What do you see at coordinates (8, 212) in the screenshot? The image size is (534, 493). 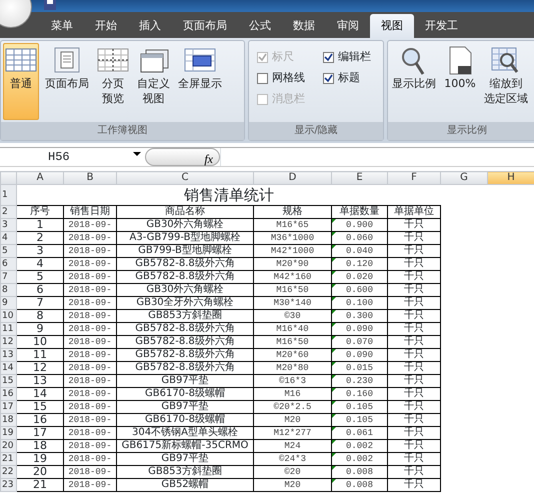 I see `row-header: 2` at bounding box center [8, 212].